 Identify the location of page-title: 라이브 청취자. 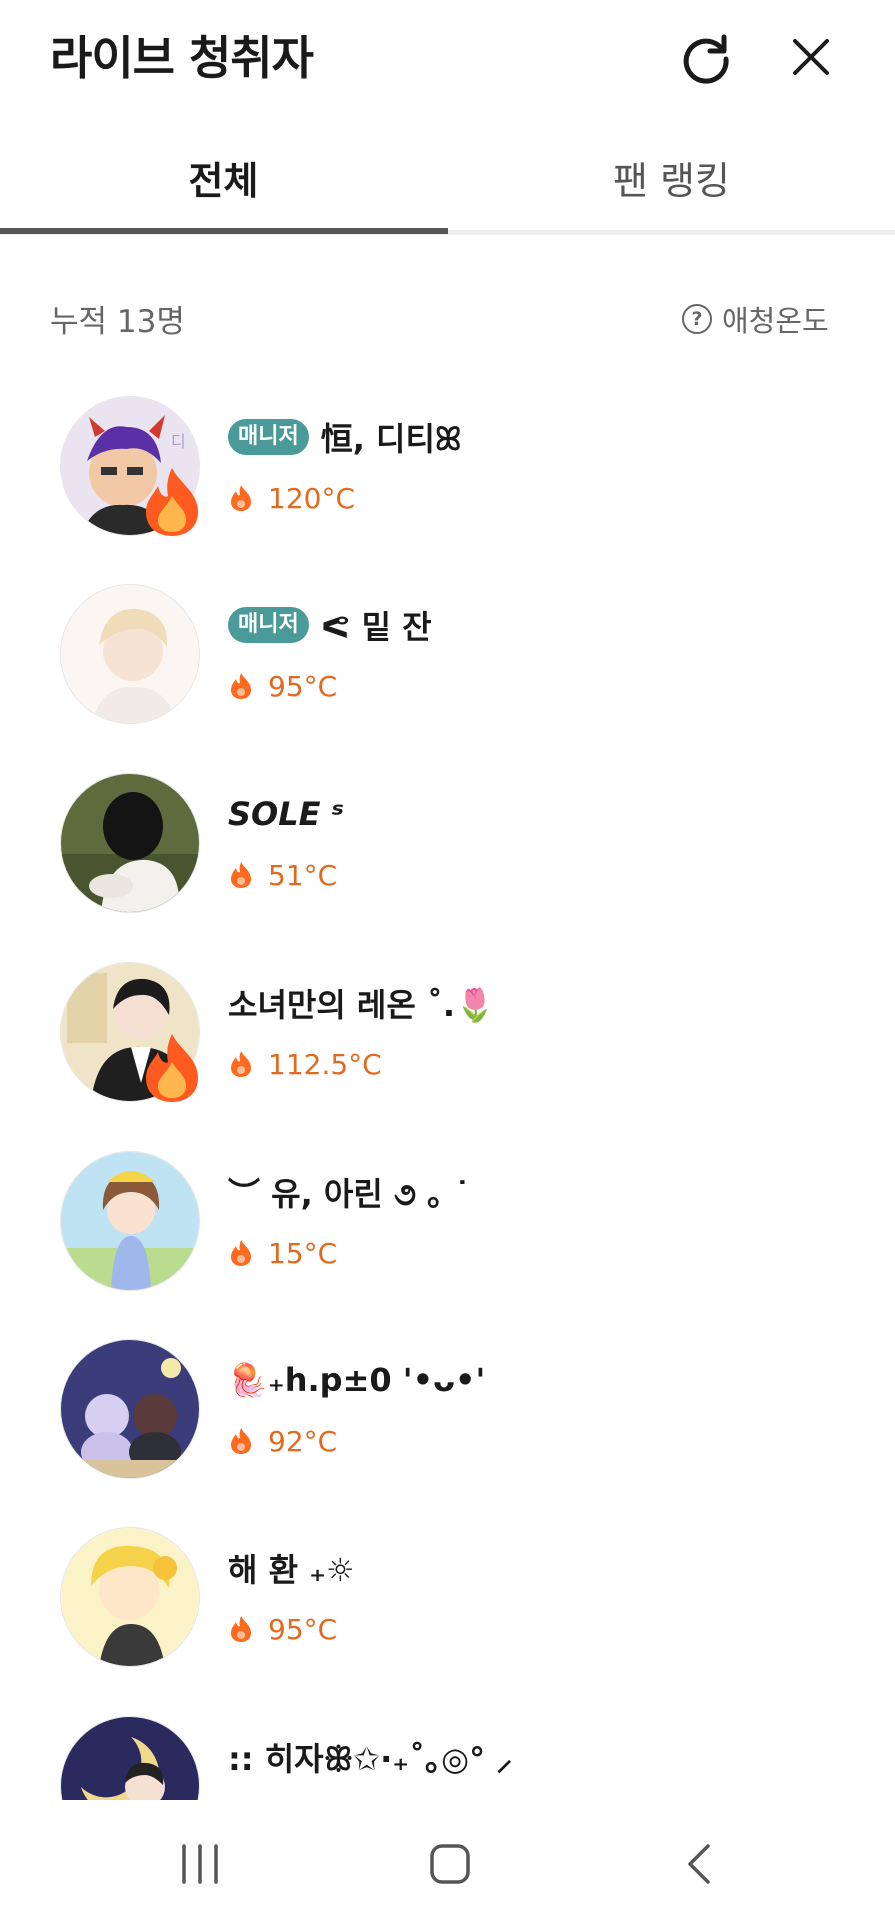
(182, 58).